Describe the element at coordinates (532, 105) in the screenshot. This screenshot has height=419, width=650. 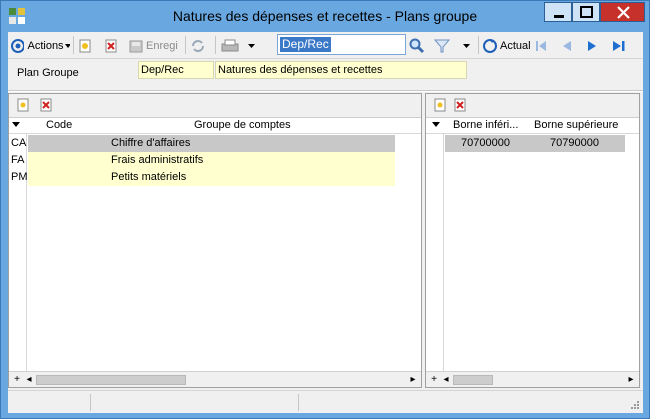
I see `ranges-toolbar` at that location.